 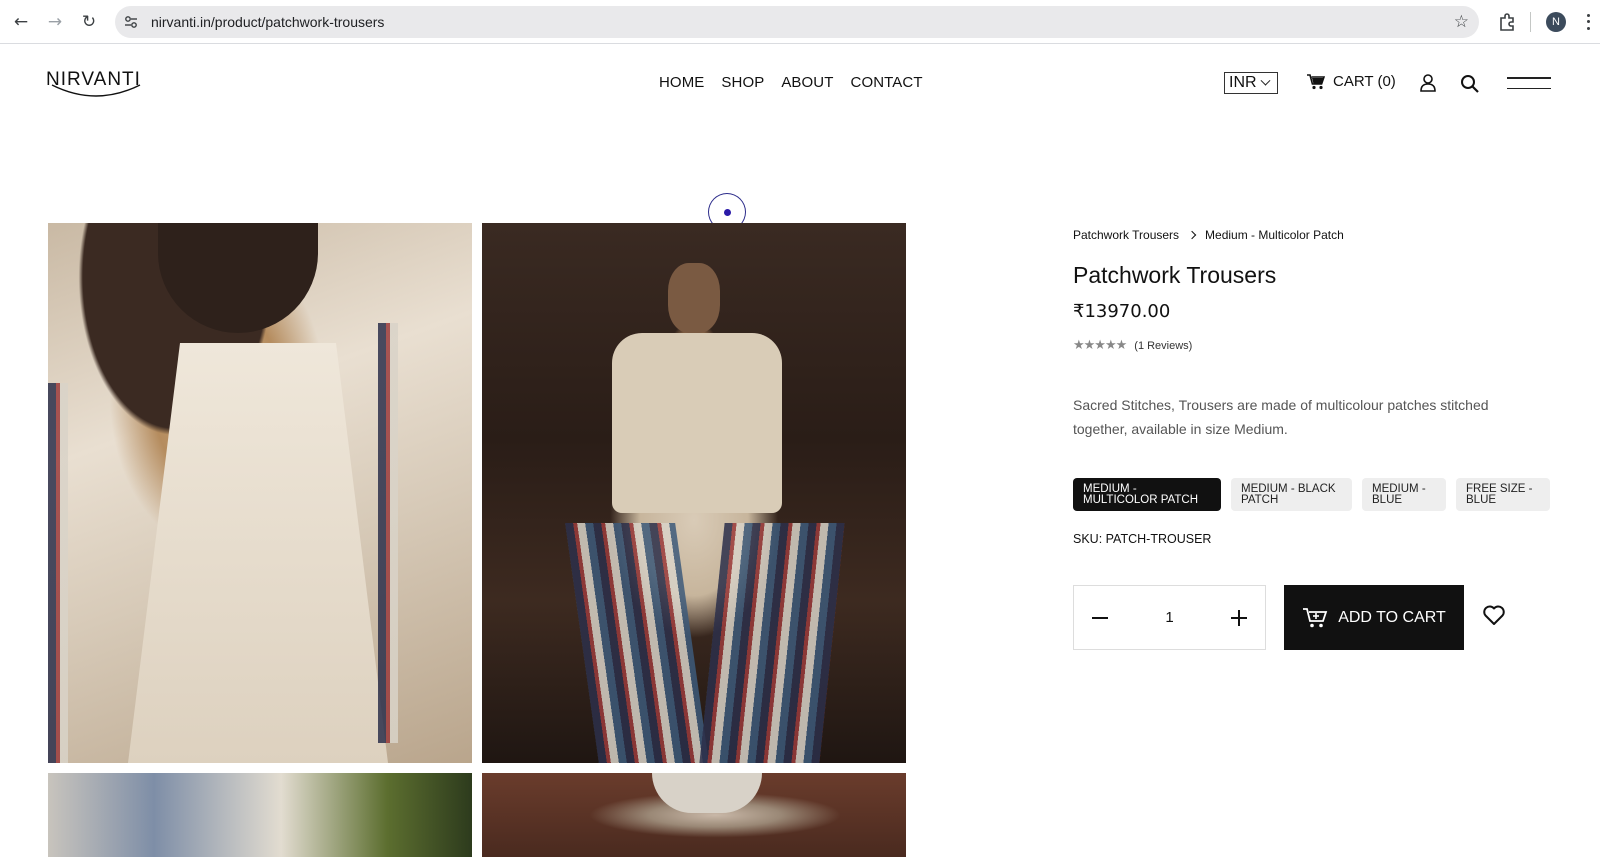 I want to click on chevron-down-icon, so click(x=1265, y=80).